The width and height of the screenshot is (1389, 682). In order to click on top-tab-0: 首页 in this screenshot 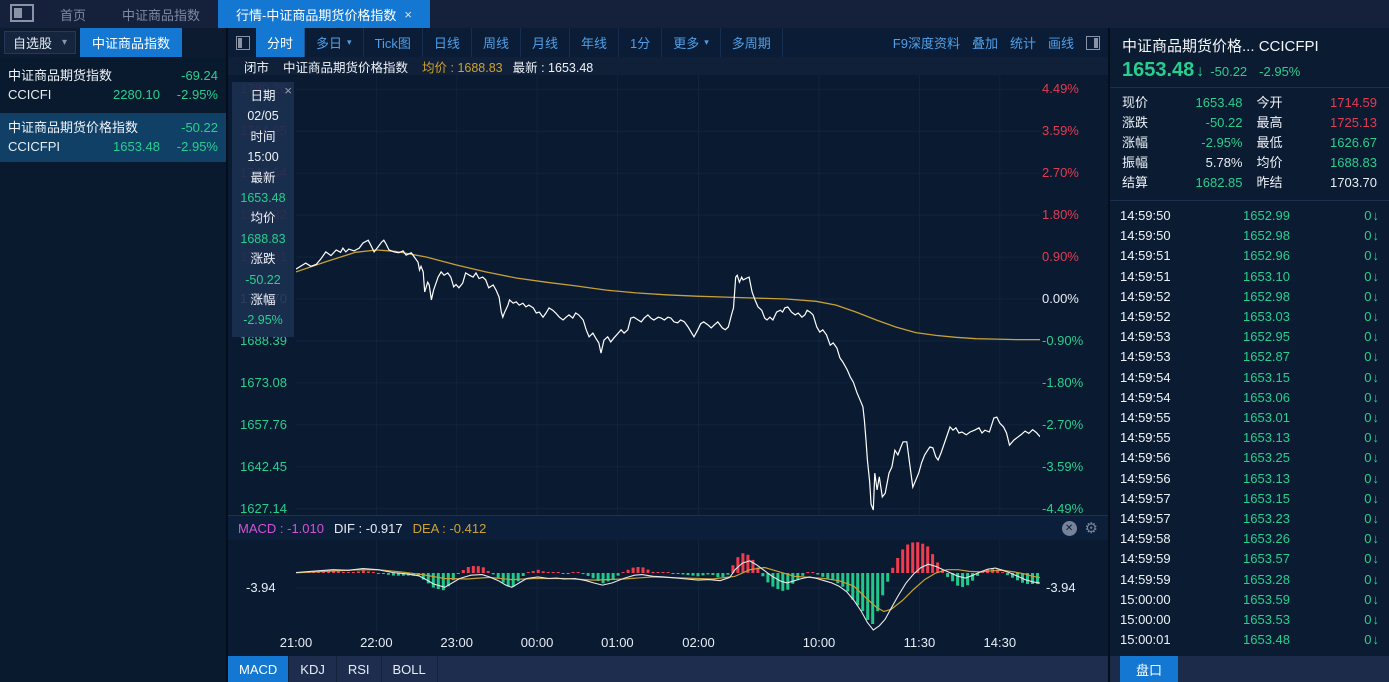, I will do `click(73, 14)`.